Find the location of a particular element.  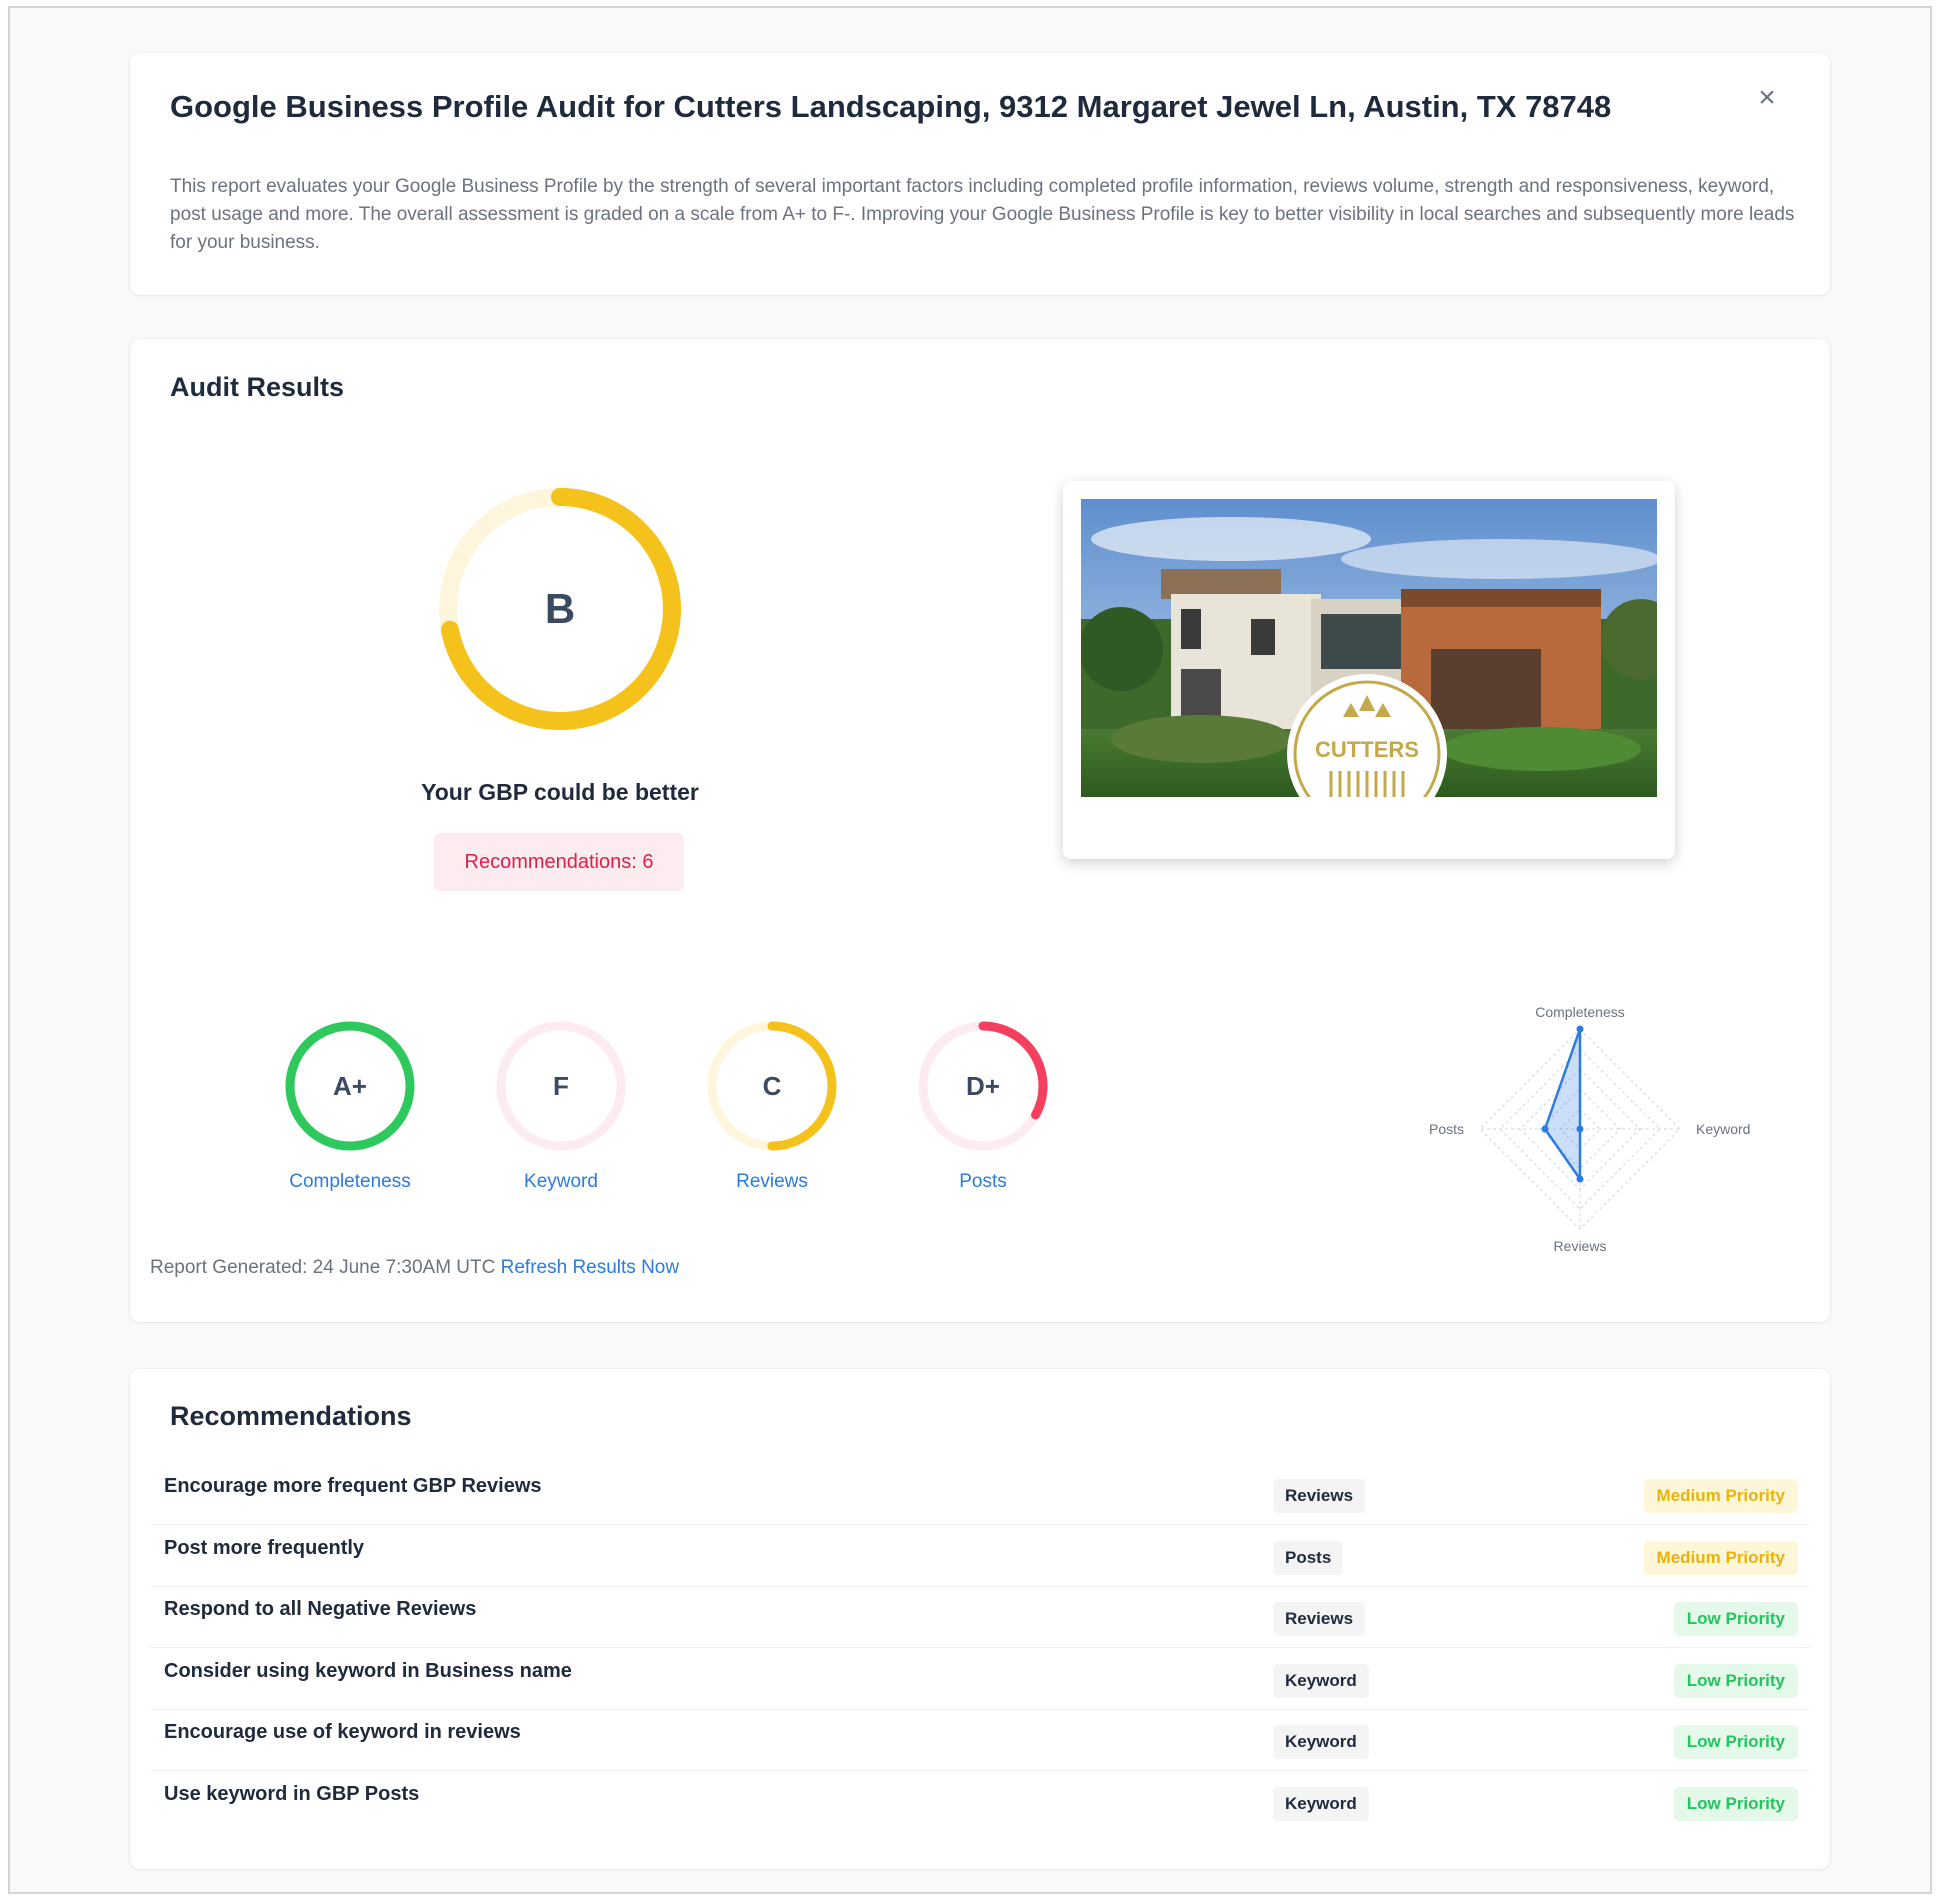

recommendations-count-badge: Recommendations: 6 is located at coordinates (559, 862).